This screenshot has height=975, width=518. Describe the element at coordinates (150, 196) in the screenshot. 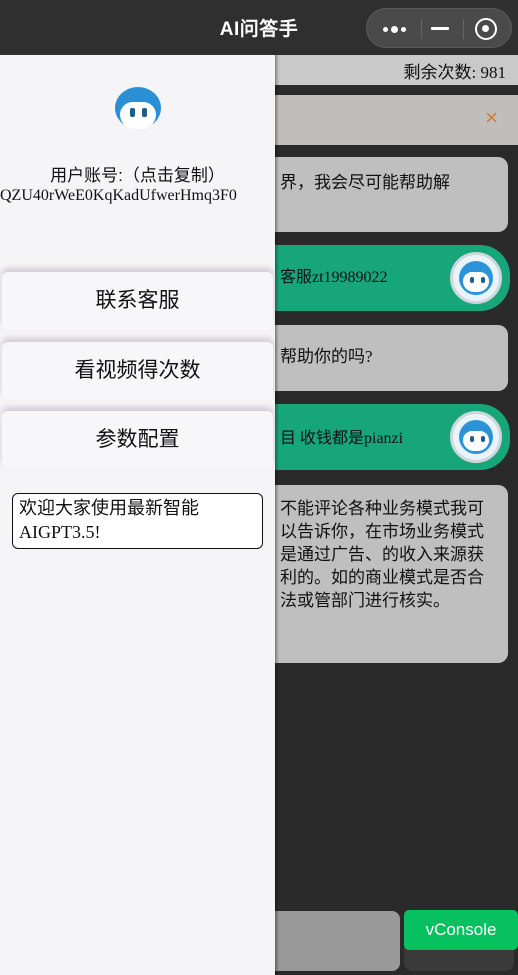

I see `account-id: QZU40rWeE0KqKadUfwerHmq3F0` at that location.